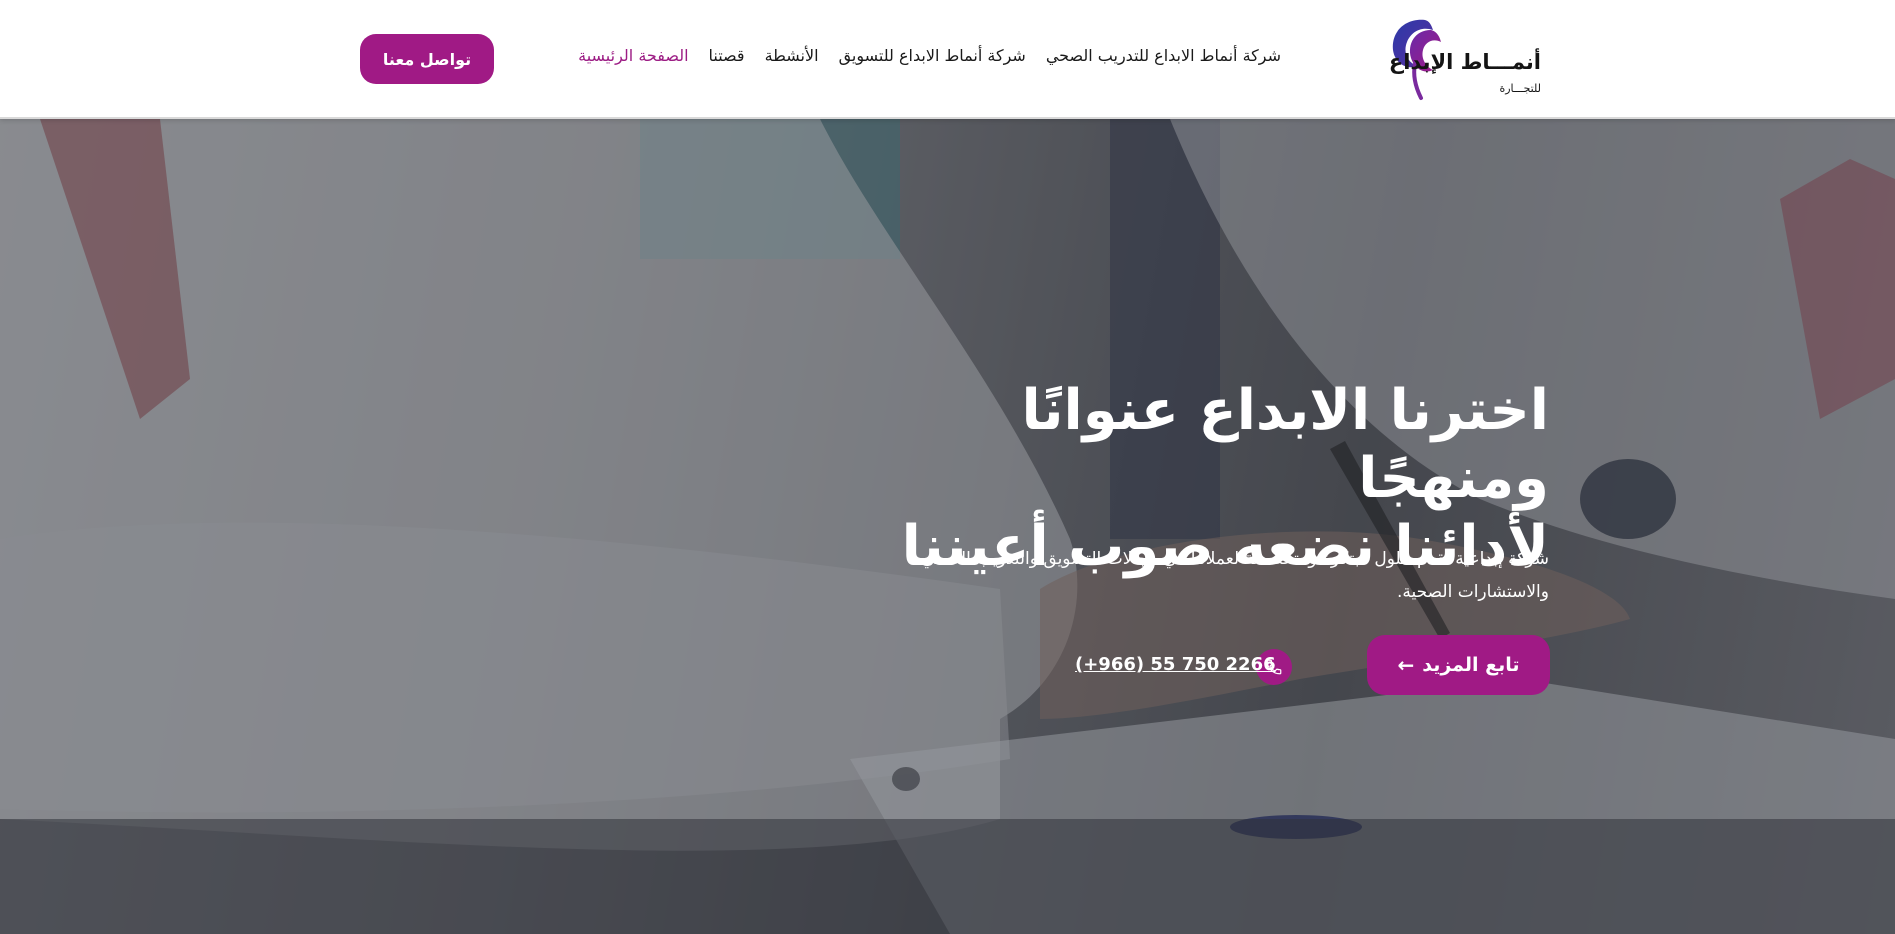  I want to click on logo-title: أنمـــاط الإبداع, so click(1464, 62).